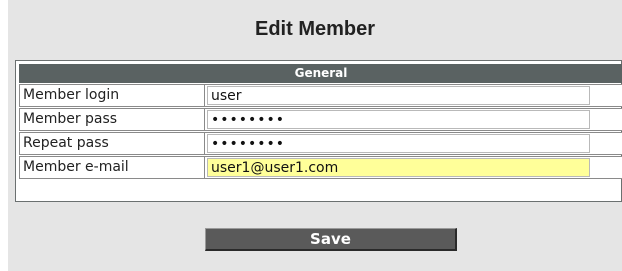  What do you see at coordinates (331, 239) in the screenshot?
I see `save-button: Save` at bounding box center [331, 239].